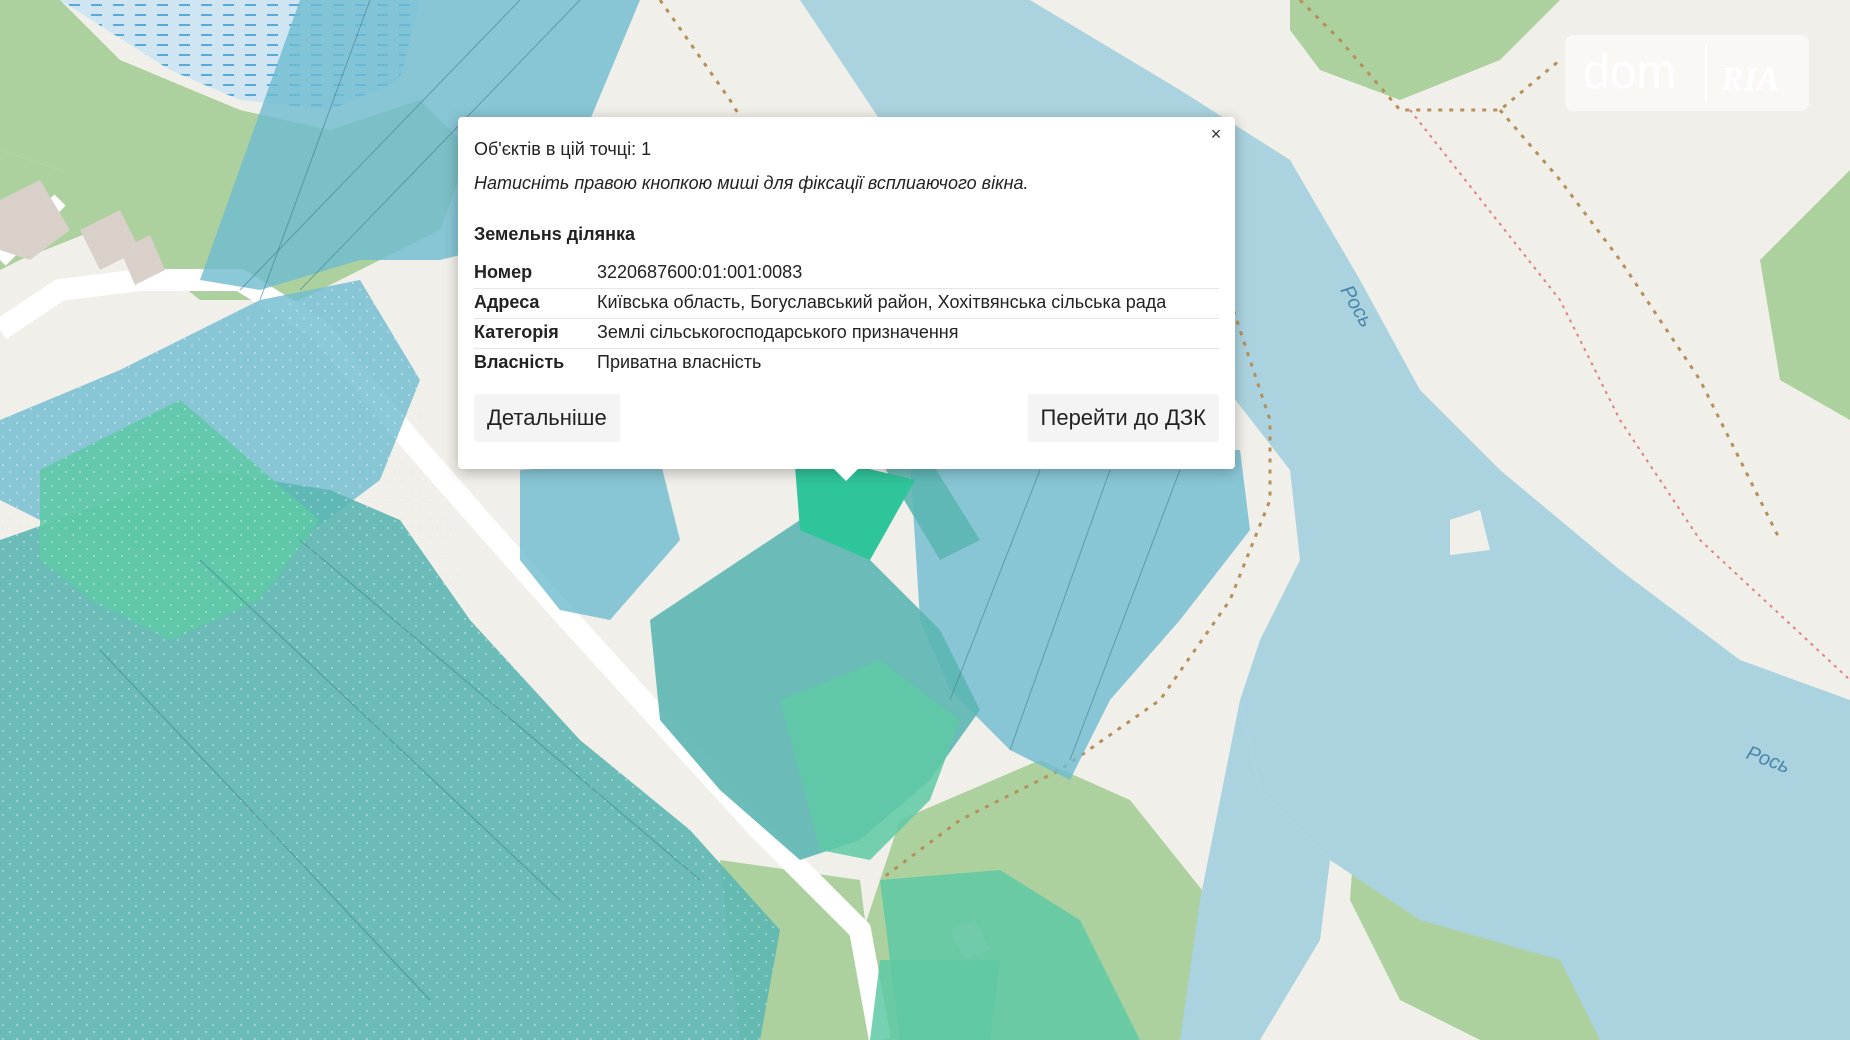 This screenshot has width=1850, height=1040. I want to click on info-value: 3220687600:01:001:0083, so click(908, 274).